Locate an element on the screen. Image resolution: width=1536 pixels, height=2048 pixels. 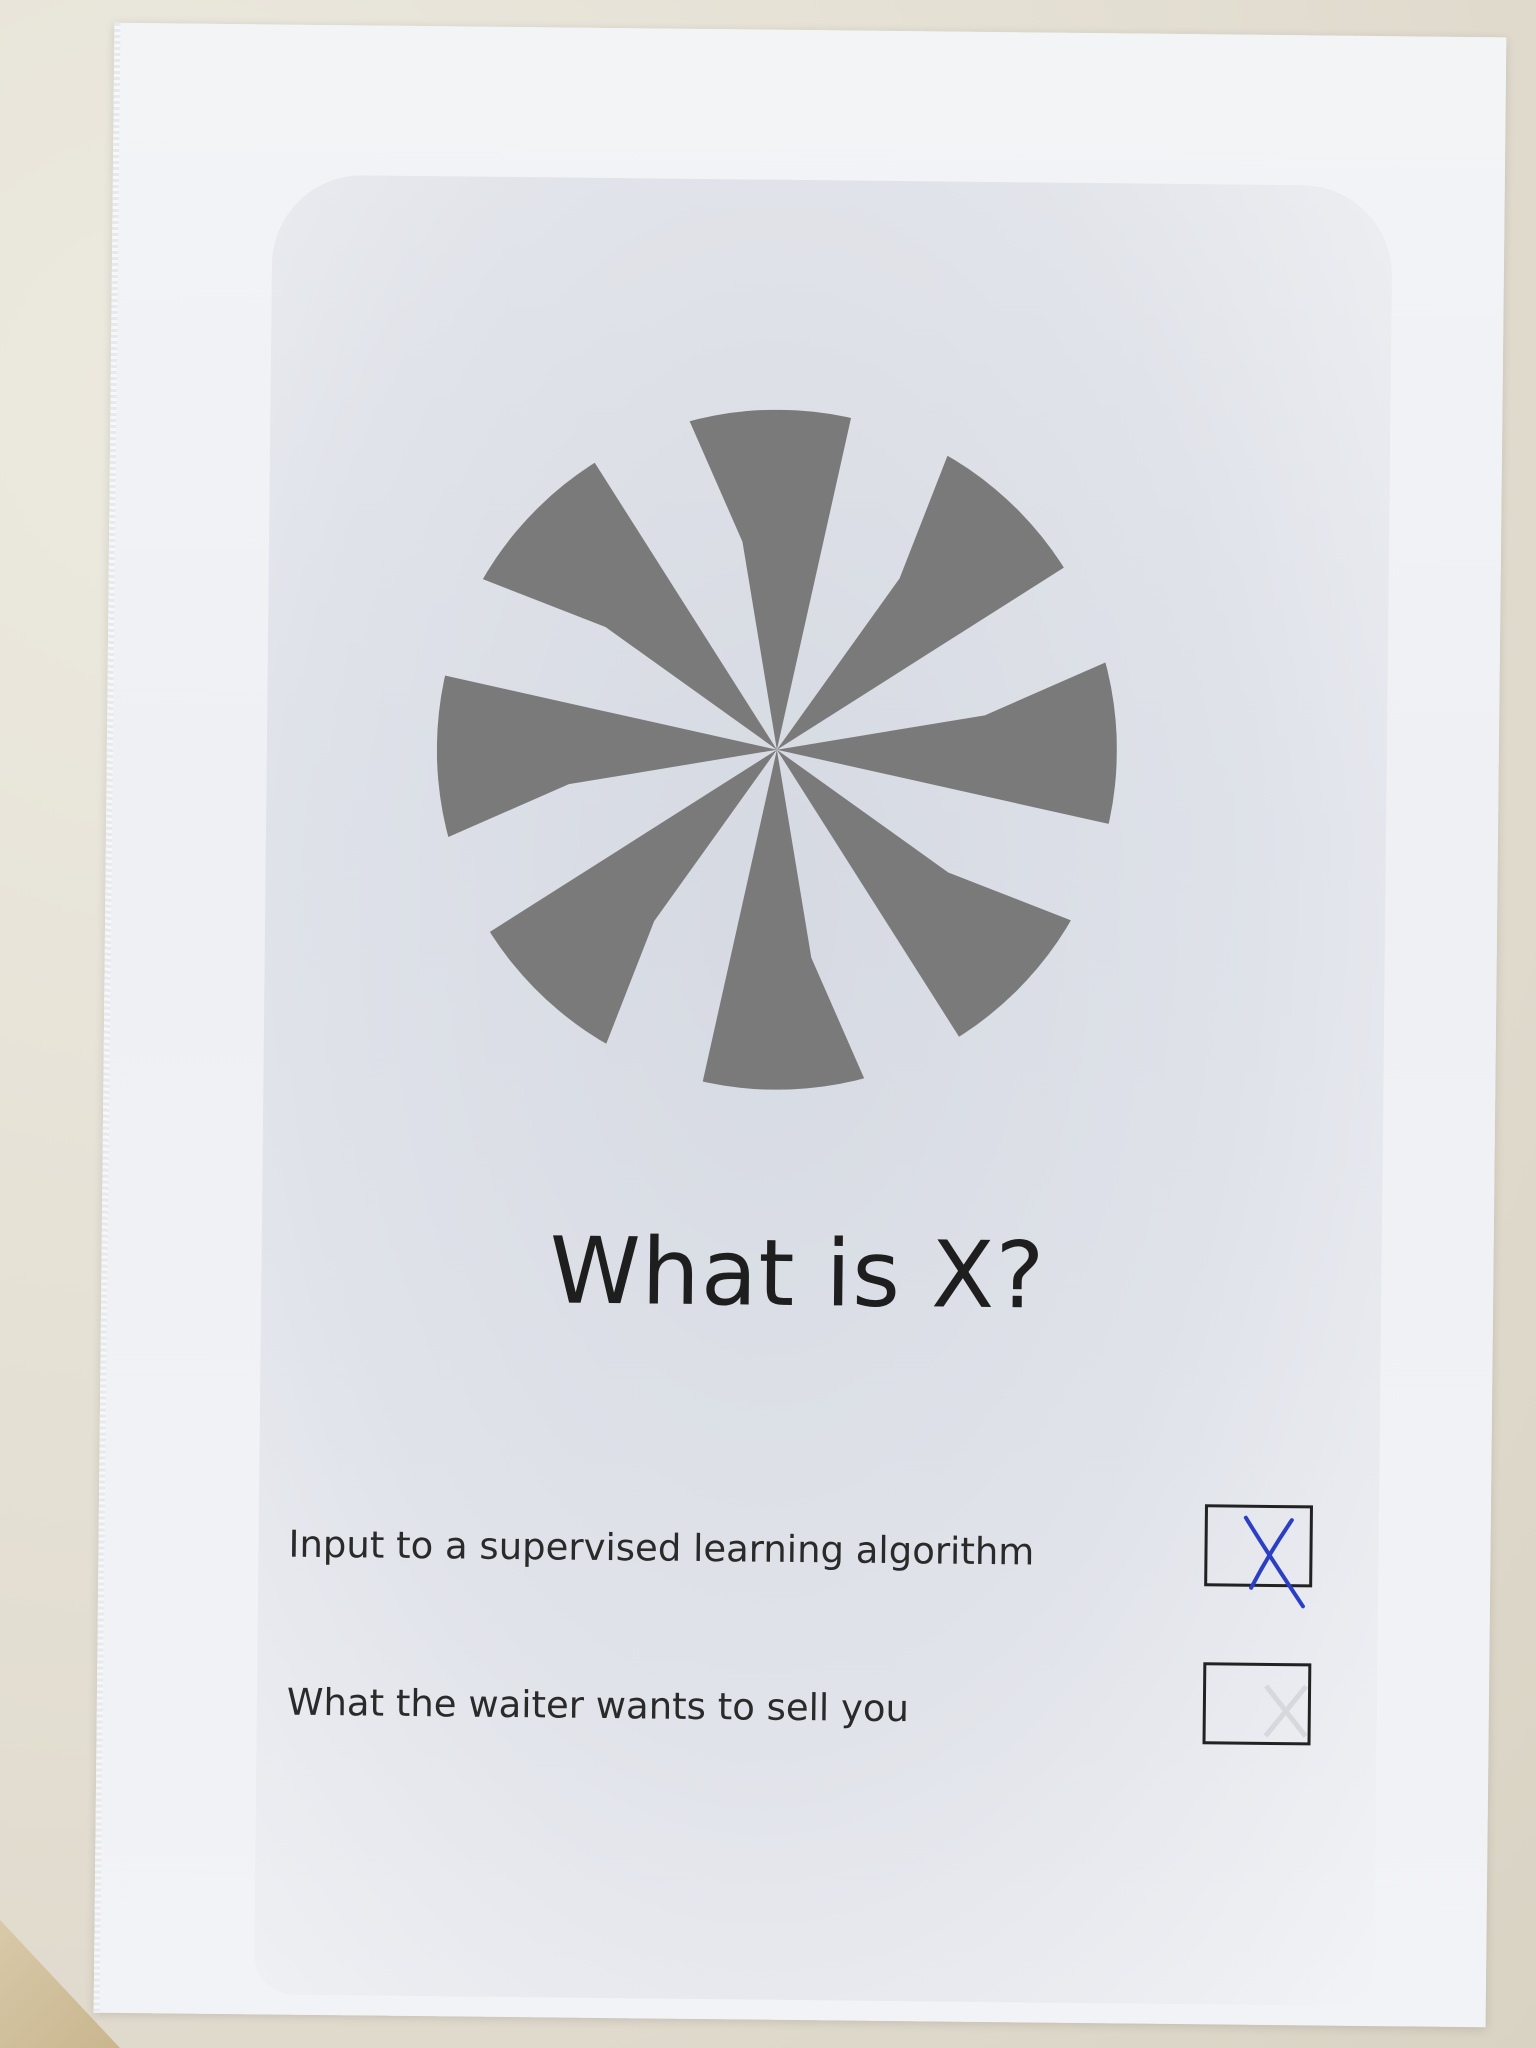
question-title: What is X? is located at coordinates (797, 1273).